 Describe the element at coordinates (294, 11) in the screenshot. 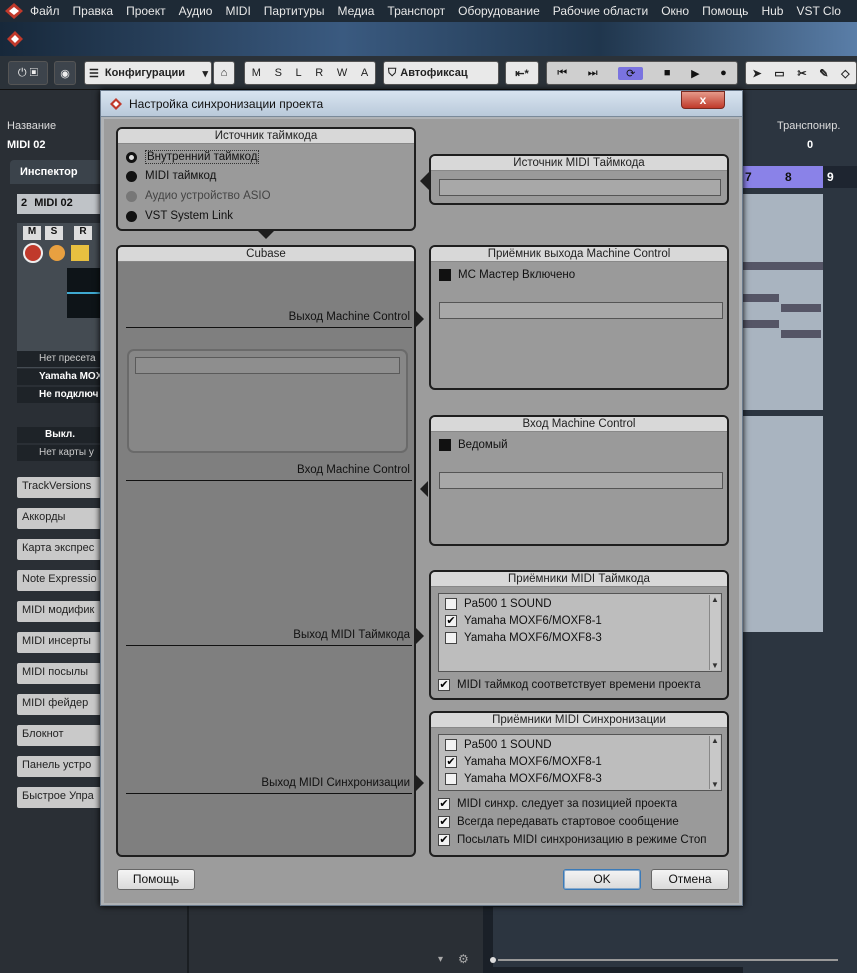

I see `menu-item: Партитуры` at that location.